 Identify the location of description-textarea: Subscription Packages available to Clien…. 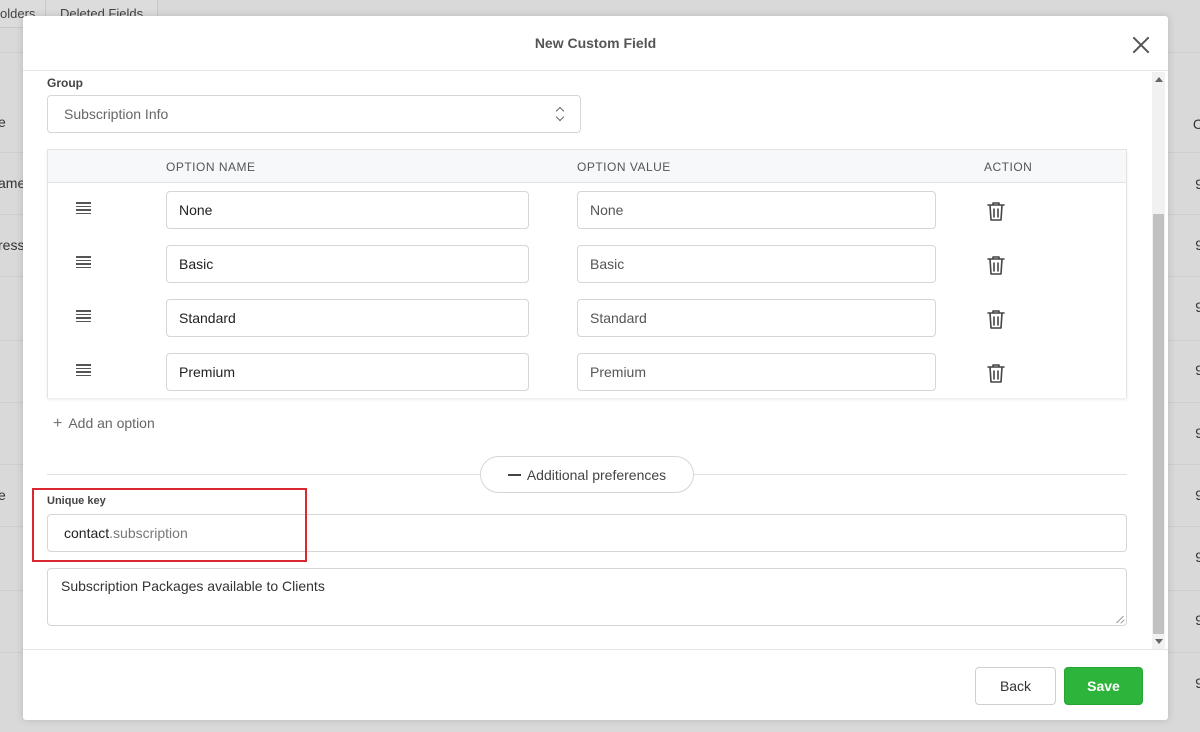
(587, 597).